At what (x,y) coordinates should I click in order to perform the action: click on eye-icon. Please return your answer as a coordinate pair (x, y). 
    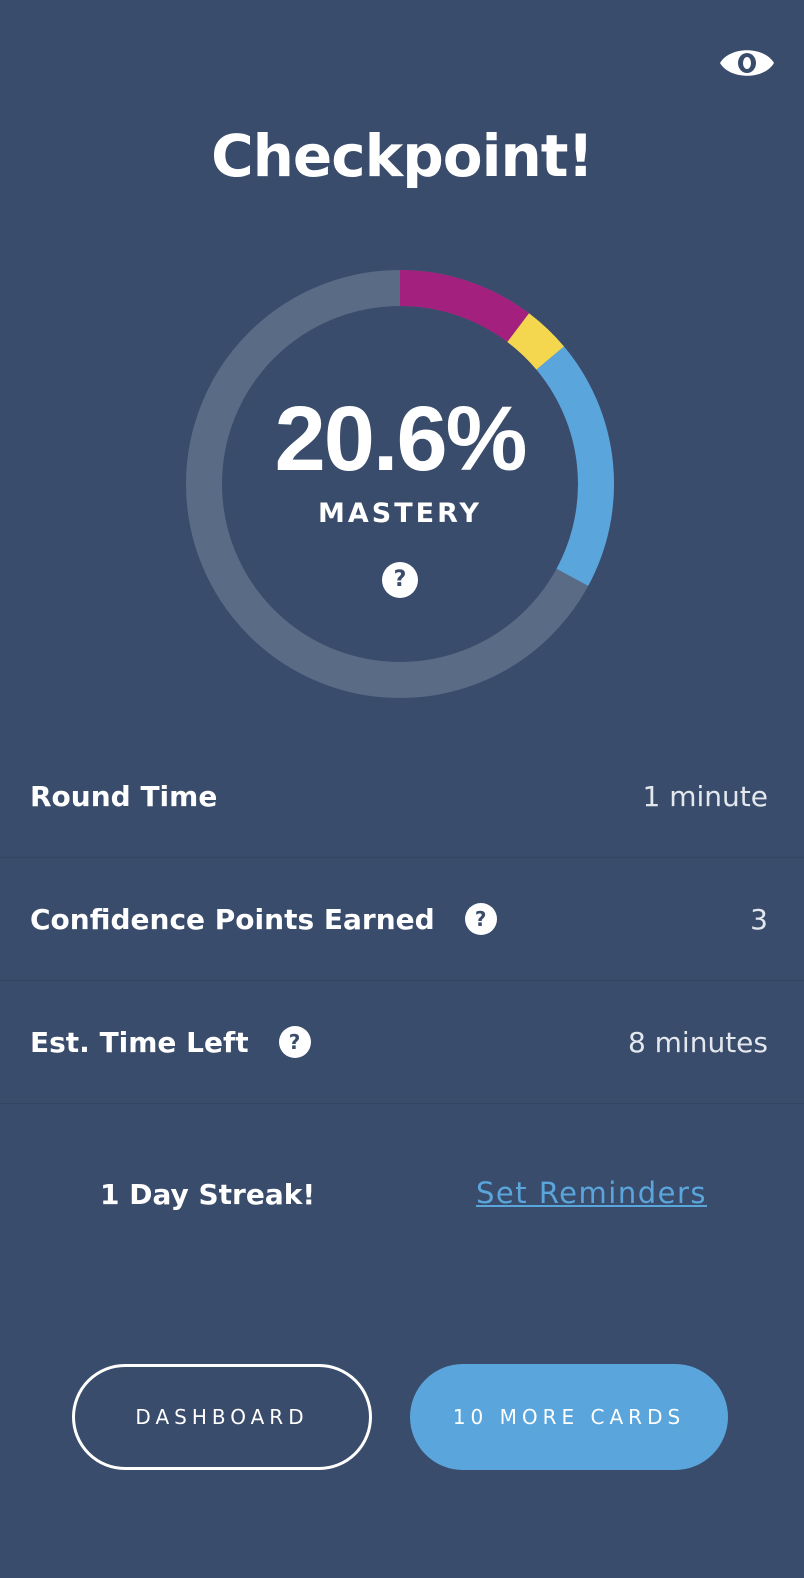
    Looking at the image, I should click on (747, 63).